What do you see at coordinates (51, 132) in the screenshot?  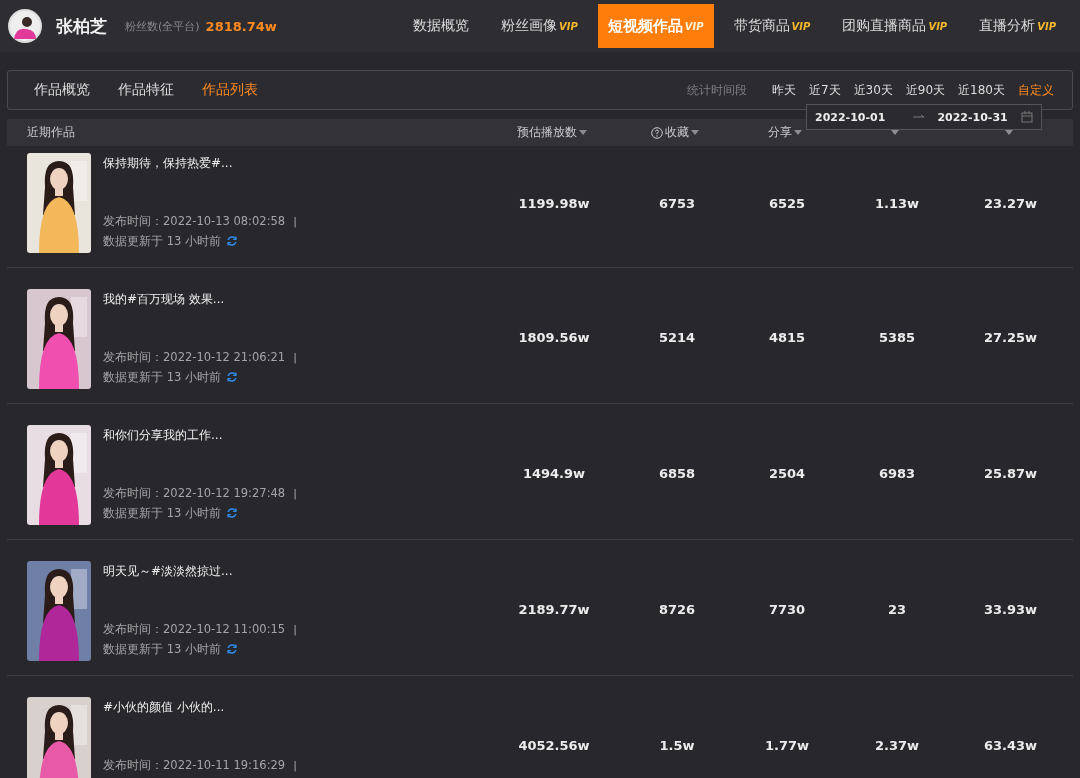 I see `column-header: 近期作品` at bounding box center [51, 132].